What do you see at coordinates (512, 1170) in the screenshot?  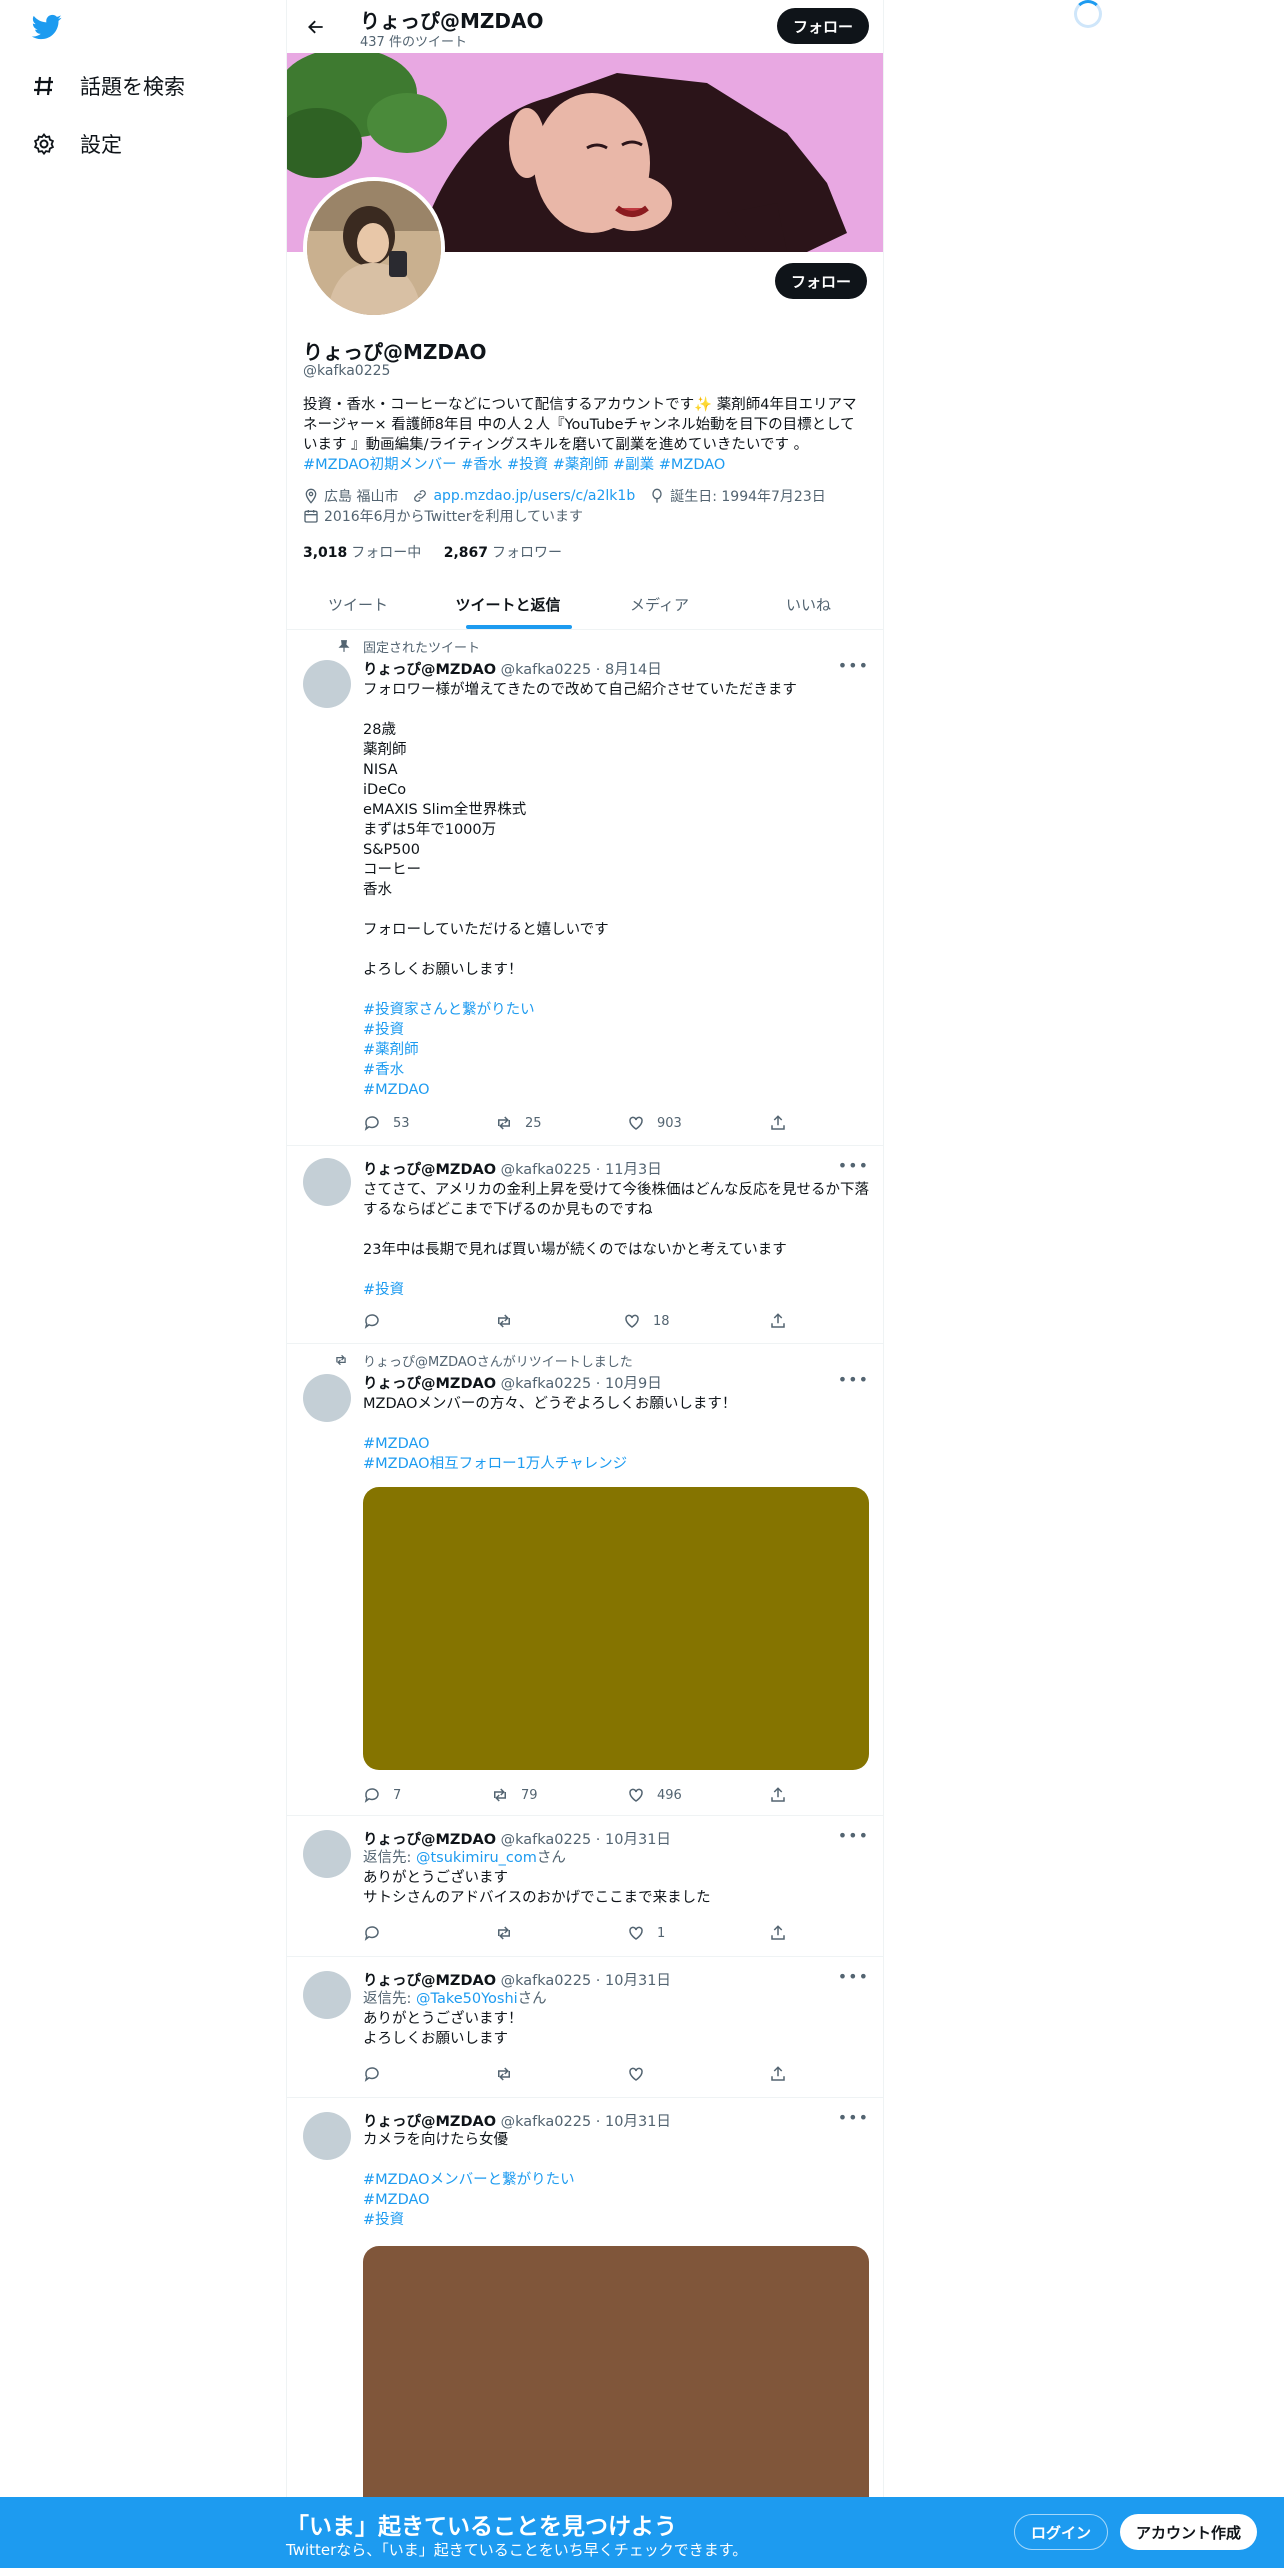 I see `tweet-header: りょっぴ@MZDAO @kafka0225 · 11月3日` at bounding box center [512, 1170].